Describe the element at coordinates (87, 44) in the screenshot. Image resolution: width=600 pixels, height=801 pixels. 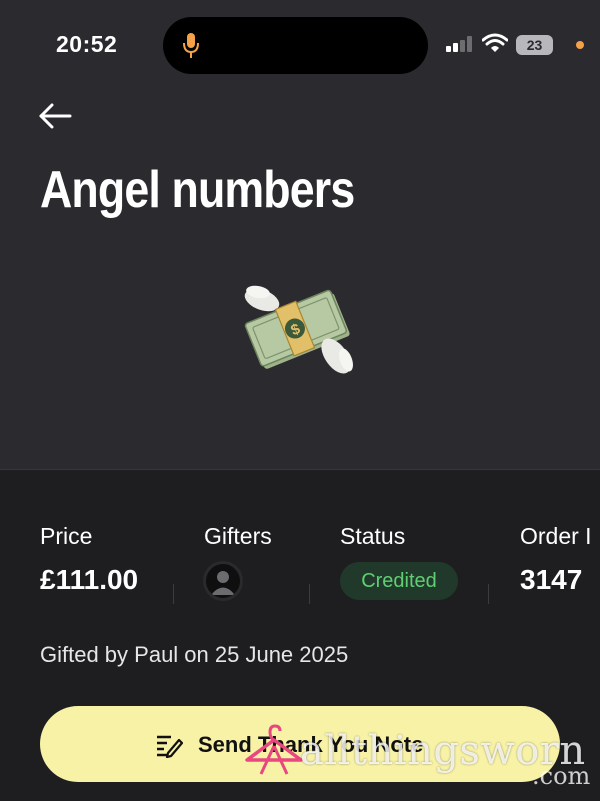
I see `status-time: 20:52` at that location.